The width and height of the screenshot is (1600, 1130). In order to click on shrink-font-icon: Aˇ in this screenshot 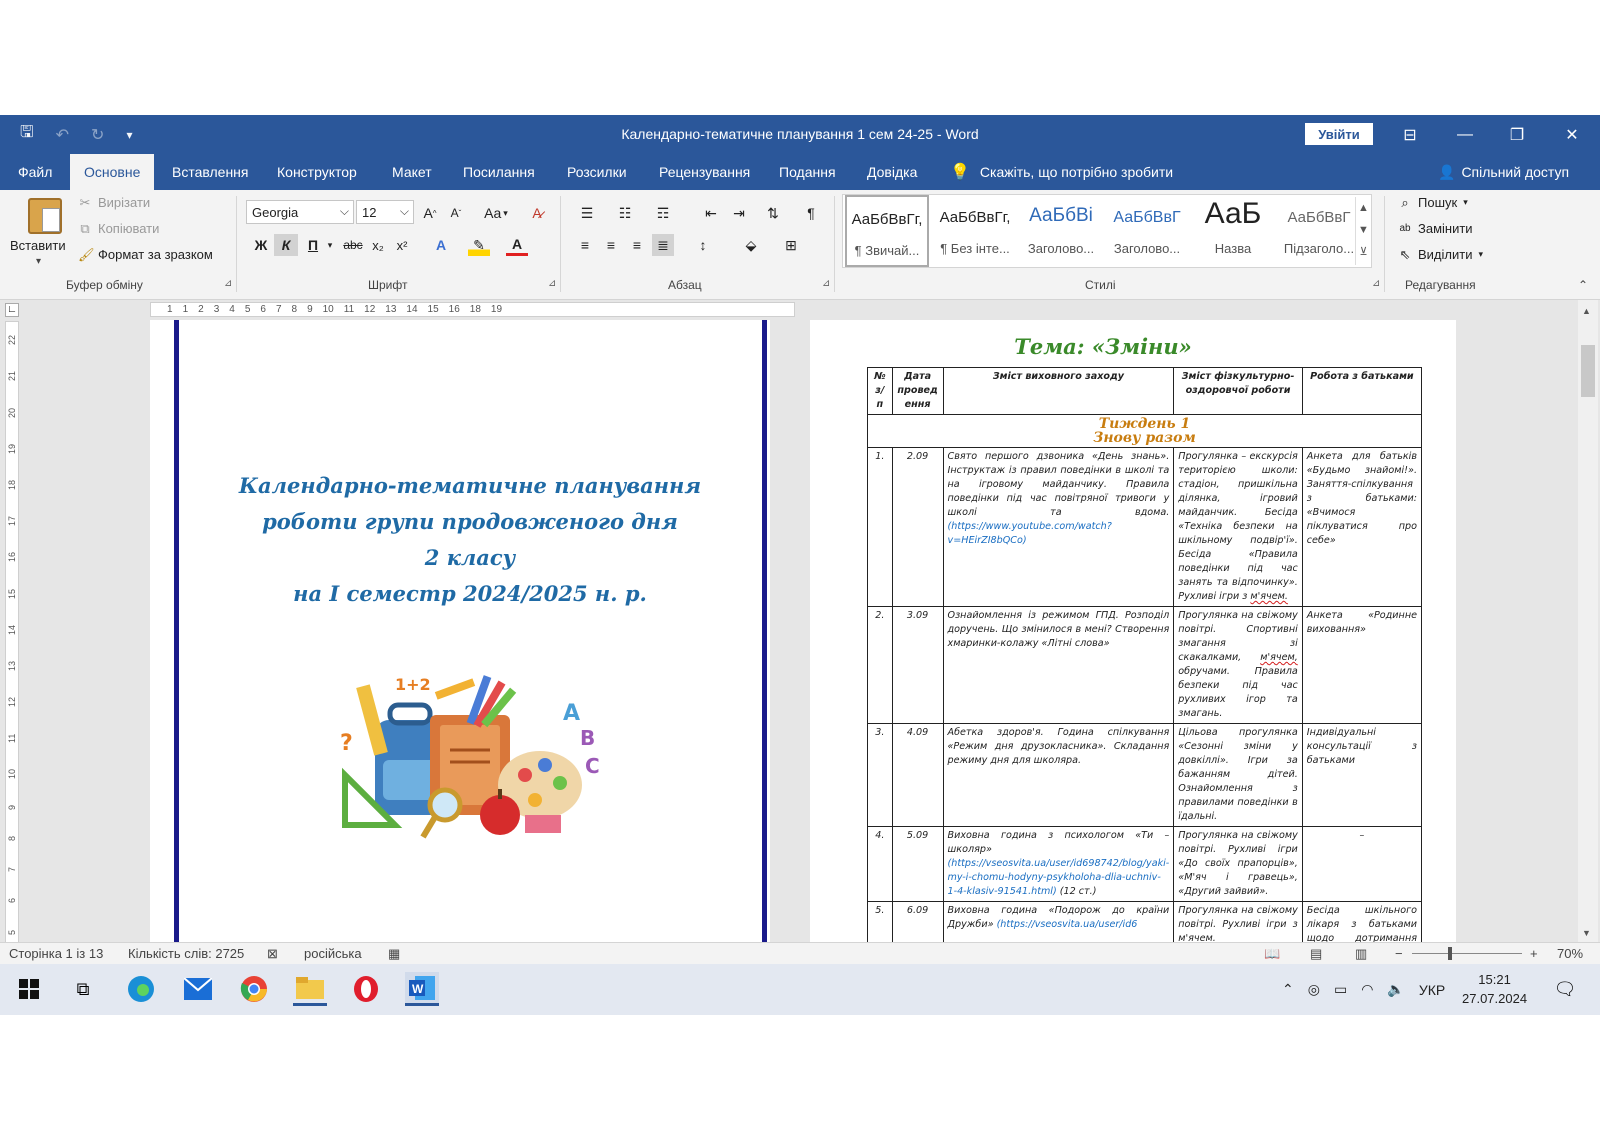, I will do `click(456, 213)`.